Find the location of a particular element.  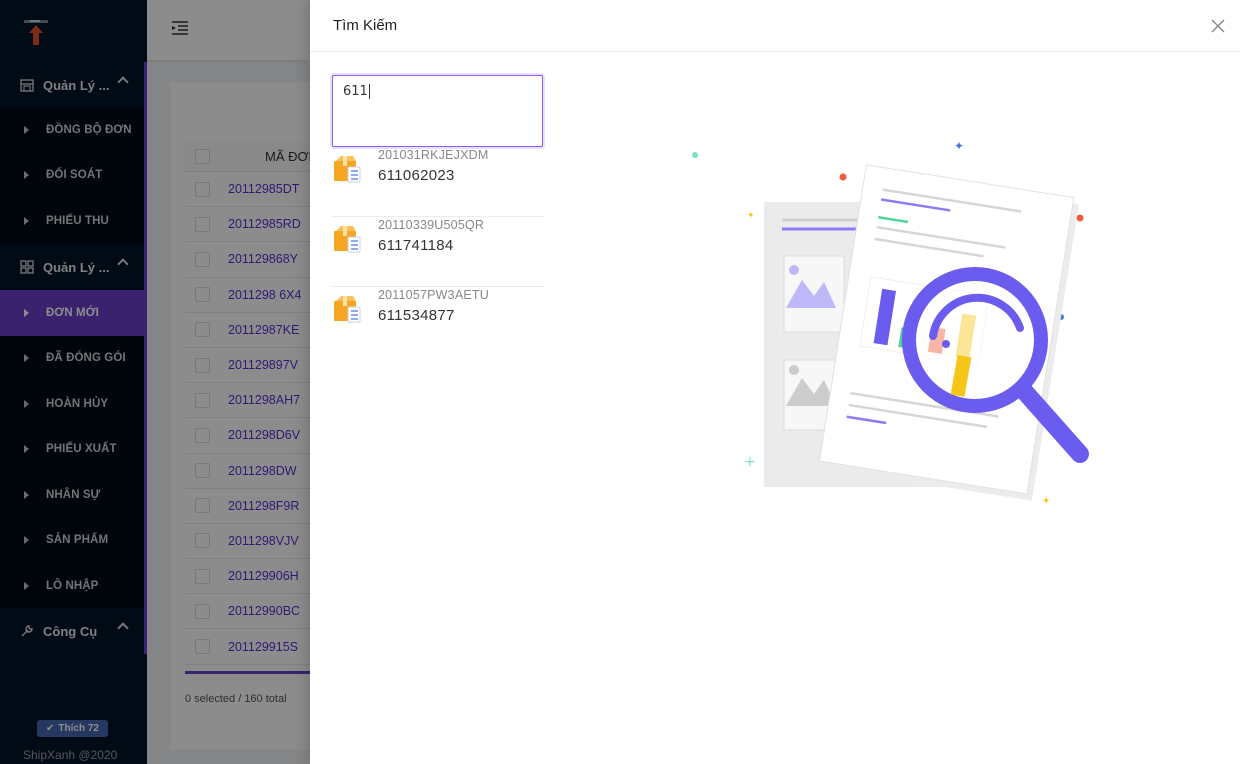

like-button: ✔ Thích 72 is located at coordinates (72, 728).